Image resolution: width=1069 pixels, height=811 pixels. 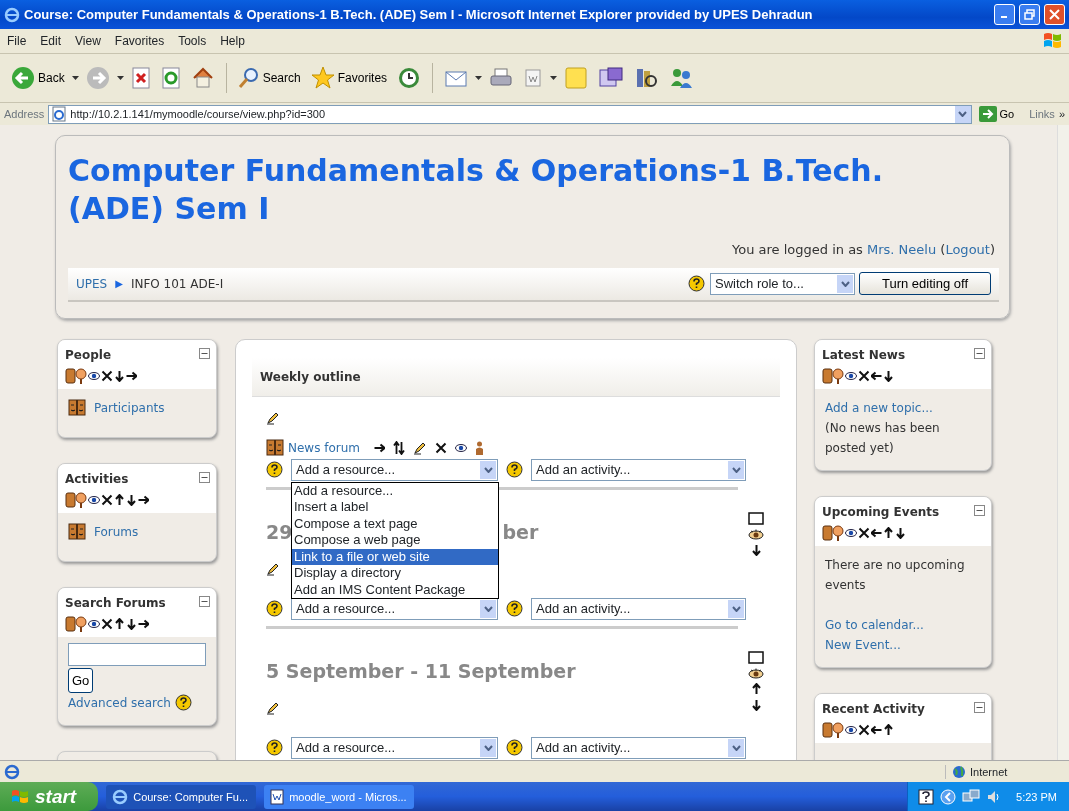 What do you see at coordinates (120, 796) in the screenshot?
I see `browser-icon` at bounding box center [120, 796].